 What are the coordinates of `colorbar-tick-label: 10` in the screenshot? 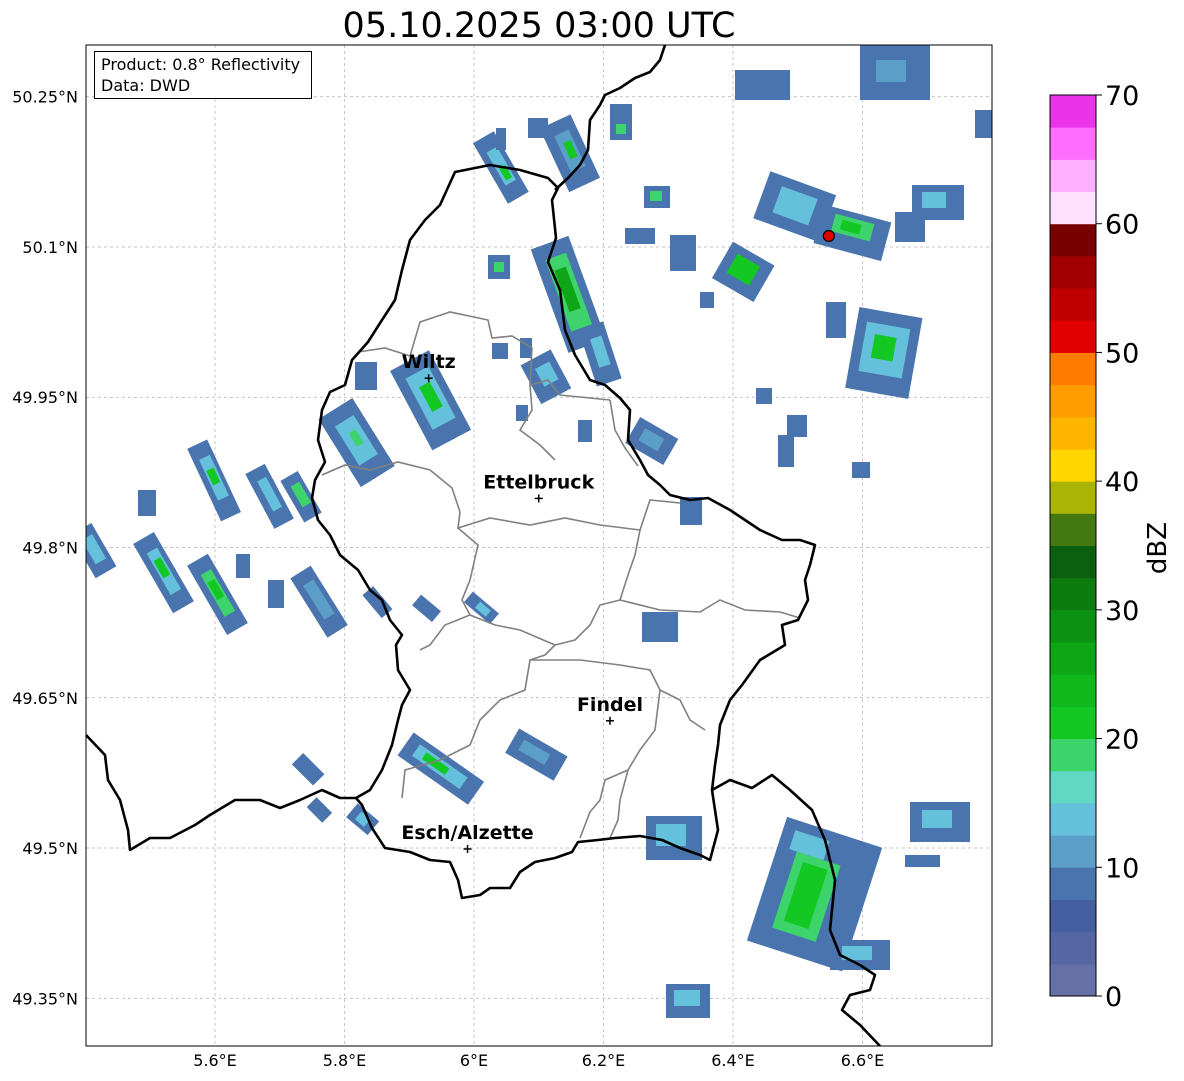 It's located at (1122, 868).